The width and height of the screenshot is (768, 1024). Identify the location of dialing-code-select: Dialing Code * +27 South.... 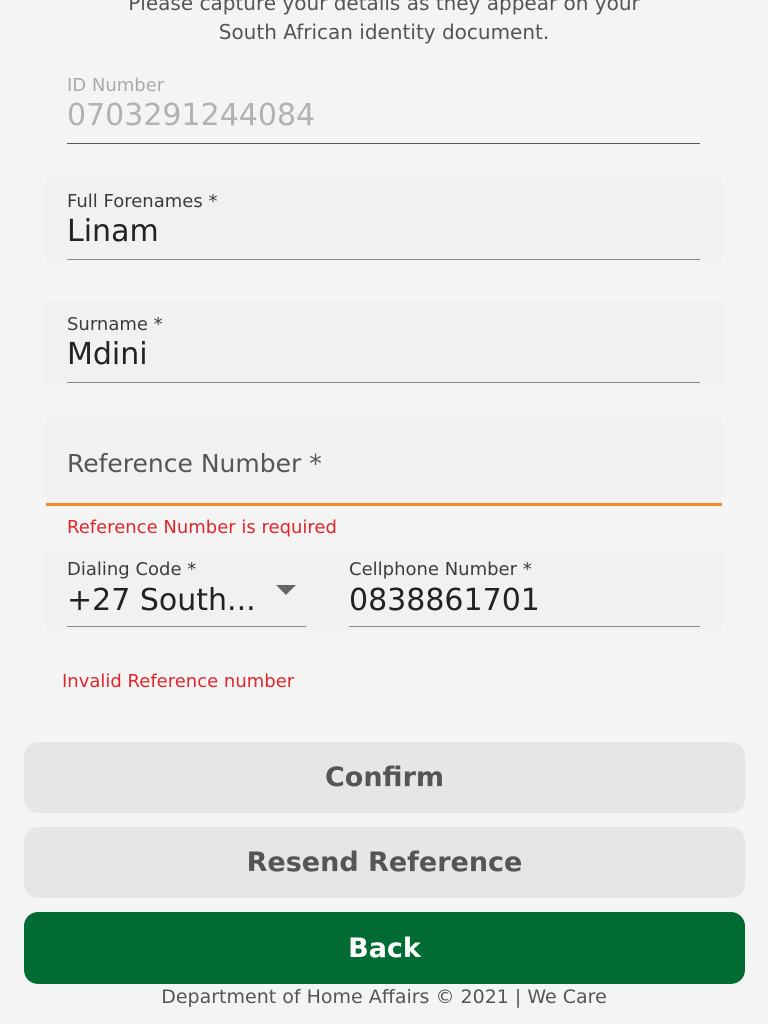
(186, 591).